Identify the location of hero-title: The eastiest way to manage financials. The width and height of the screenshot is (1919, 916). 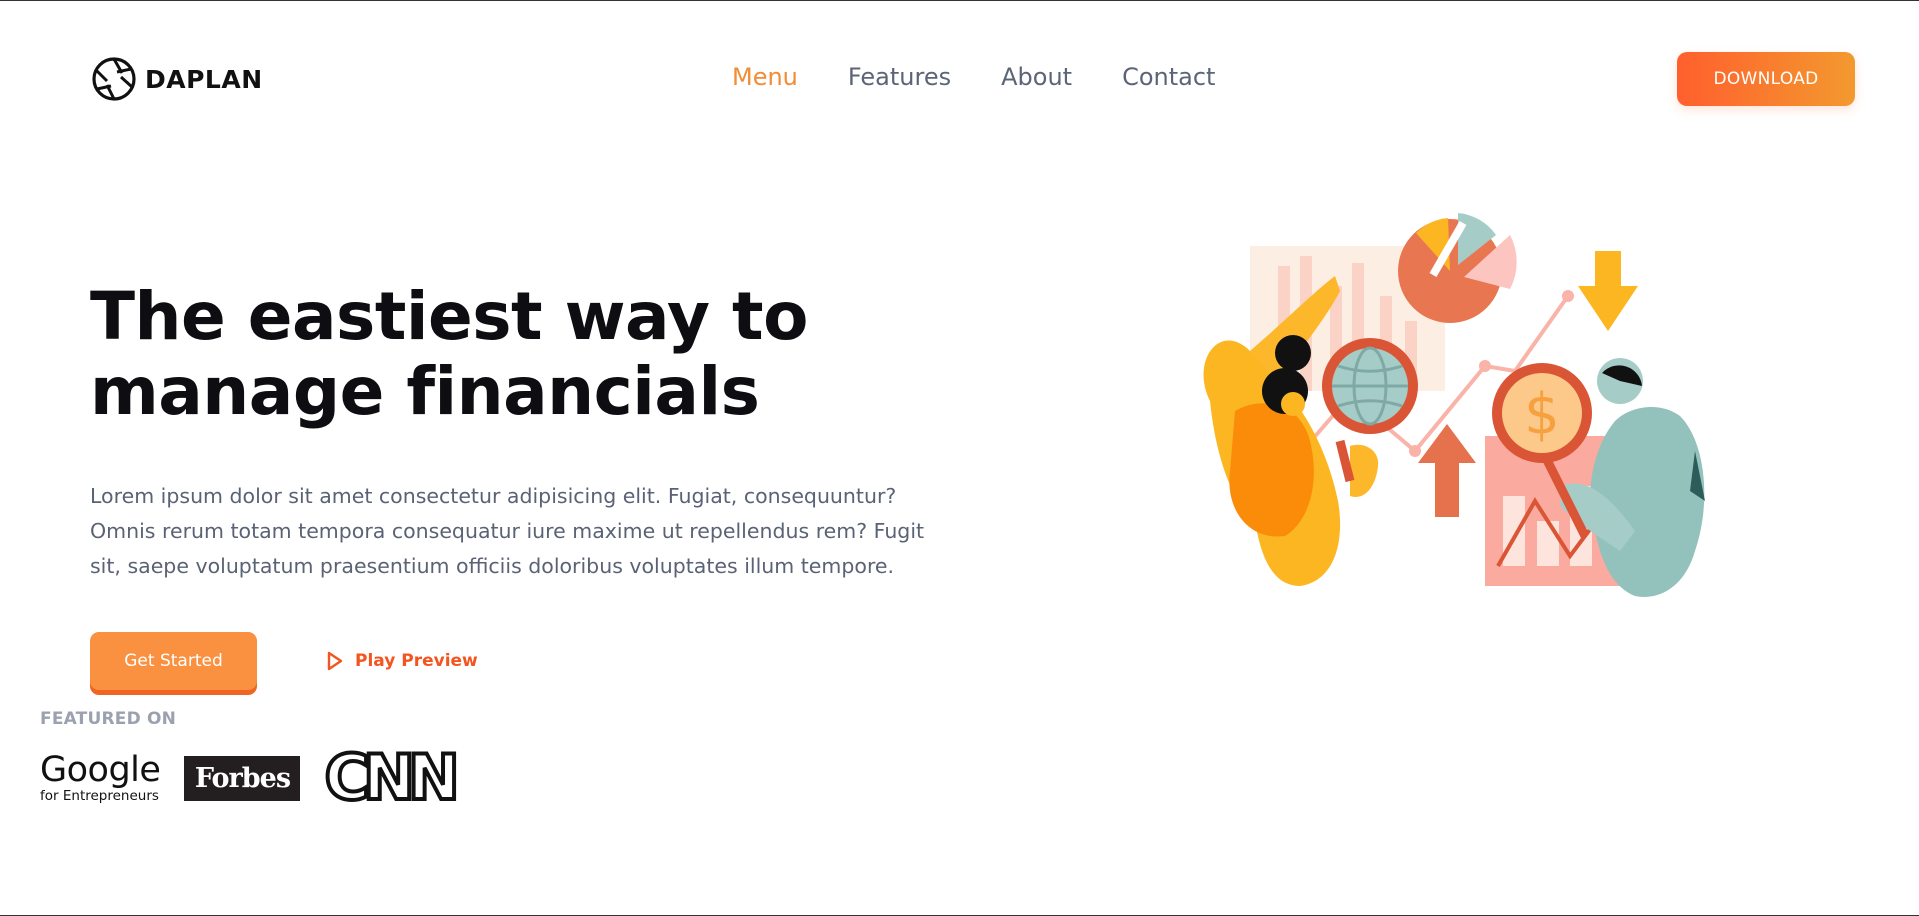
(470, 354).